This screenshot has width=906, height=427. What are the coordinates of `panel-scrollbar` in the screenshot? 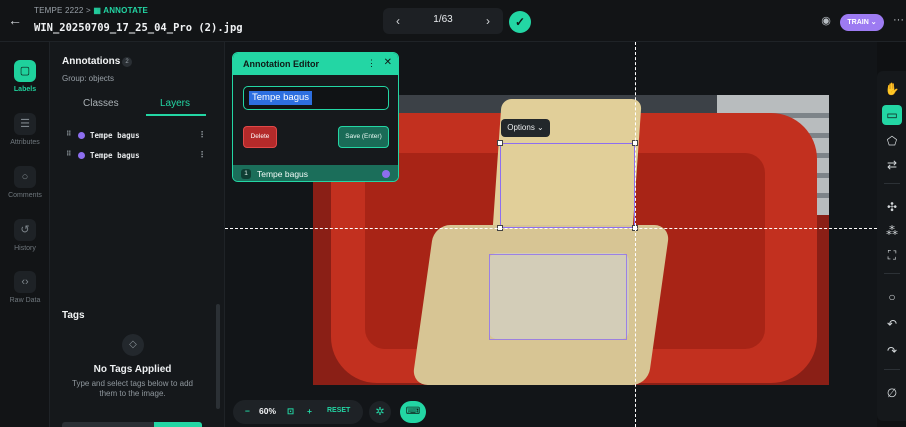 It's located at (218, 356).